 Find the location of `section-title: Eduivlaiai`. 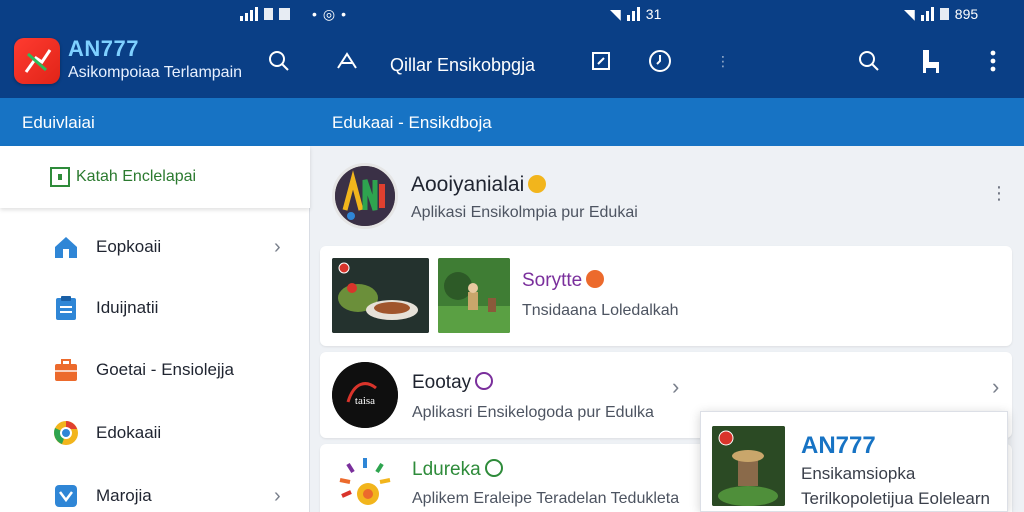

section-title: Eduivlaiai is located at coordinates (58, 122).